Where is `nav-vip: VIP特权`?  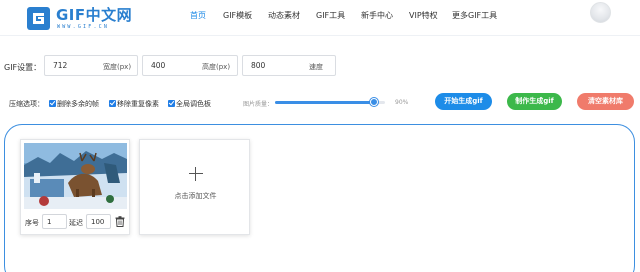 nav-vip: VIP特权 is located at coordinates (423, 18).